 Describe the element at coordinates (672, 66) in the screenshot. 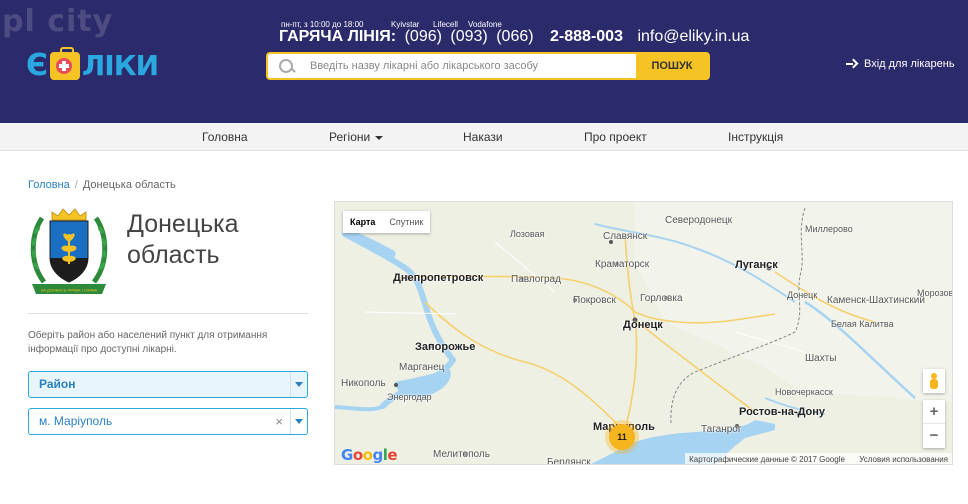

I see `search-button: ПОШУК` at that location.